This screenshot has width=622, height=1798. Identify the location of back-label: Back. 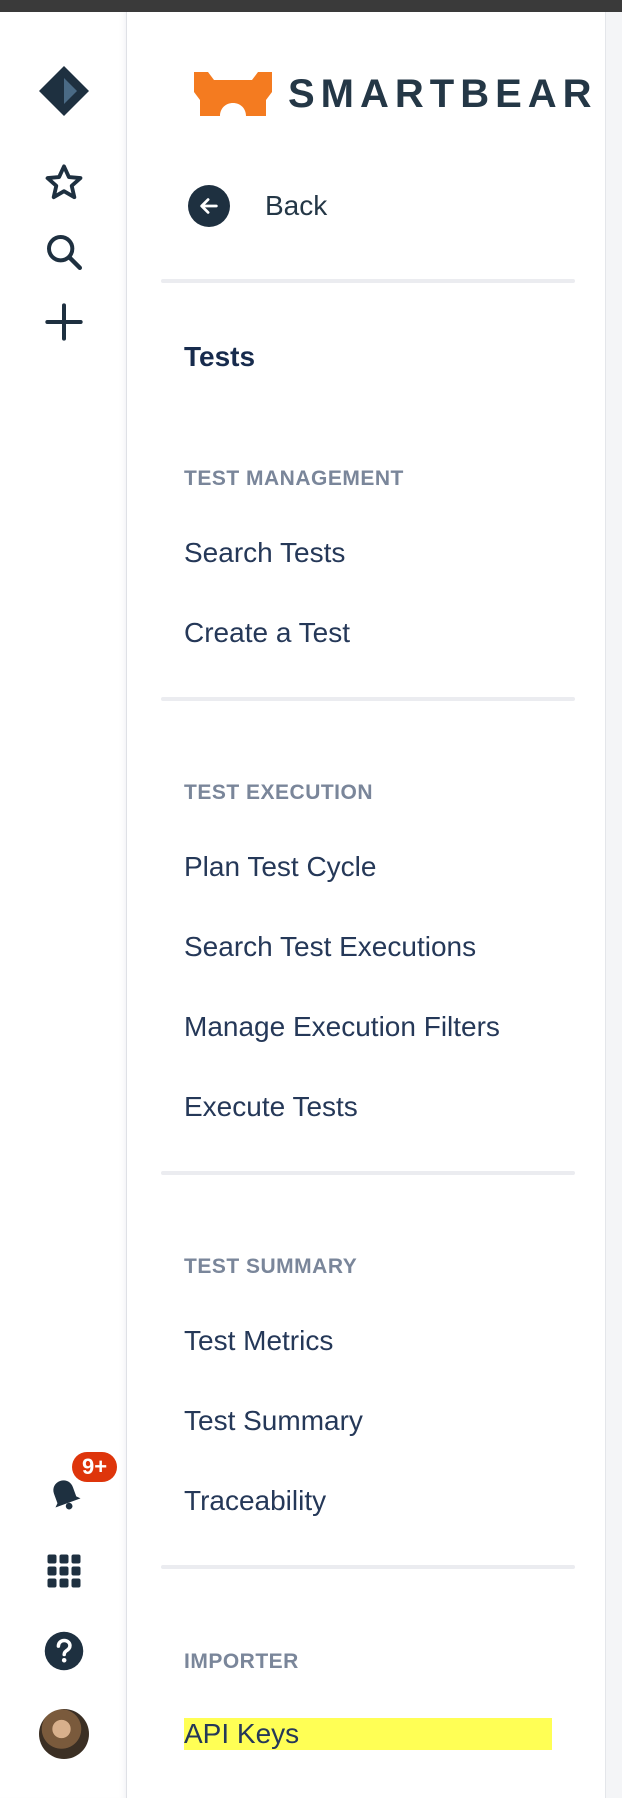
(296, 205).